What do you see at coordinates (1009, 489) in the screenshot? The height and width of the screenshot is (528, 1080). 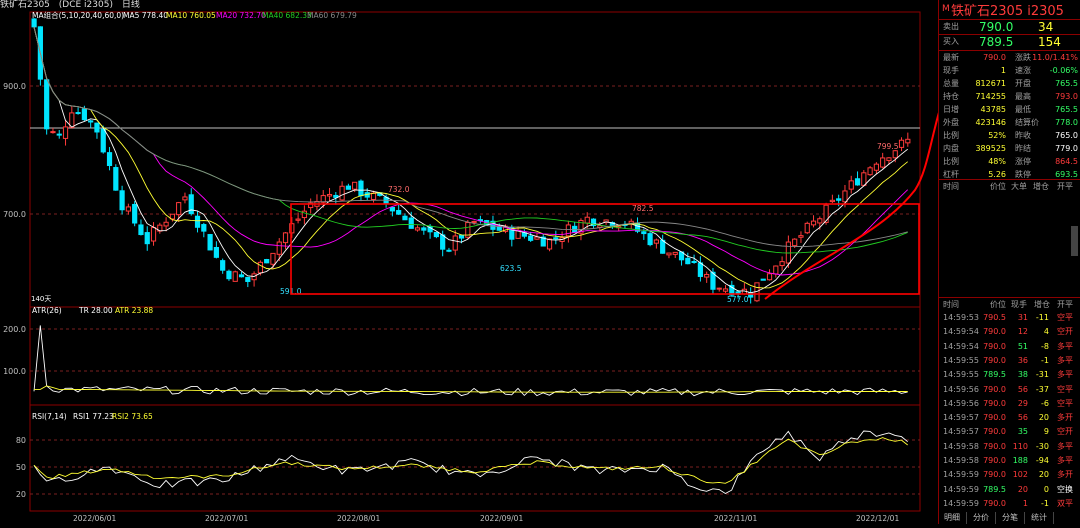 I see `tick-row: 14:59:59 789.5 20 0 空换` at bounding box center [1009, 489].